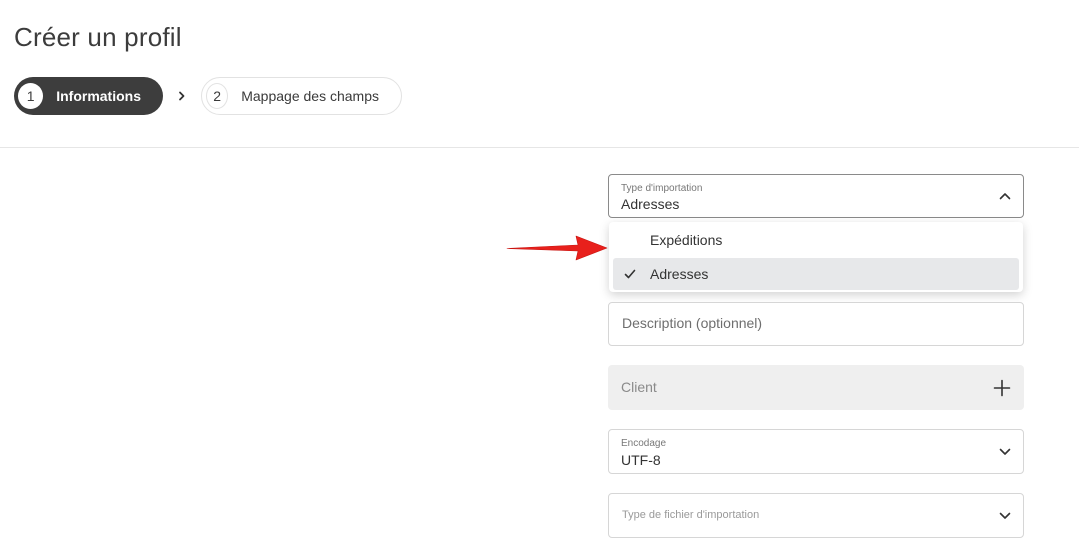  What do you see at coordinates (816, 196) in the screenshot?
I see `import-type-select: Type d'importation Adresses` at bounding box center [816, 196].